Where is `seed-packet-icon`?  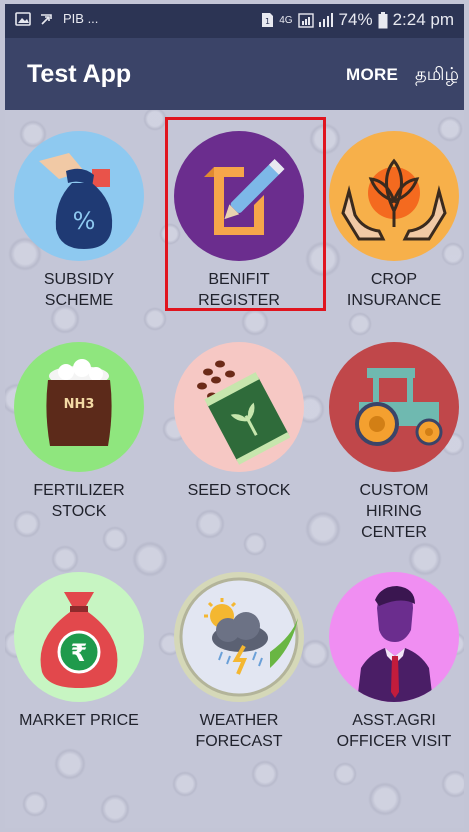 seed-packet-icon is located at coordinates (239, 407).